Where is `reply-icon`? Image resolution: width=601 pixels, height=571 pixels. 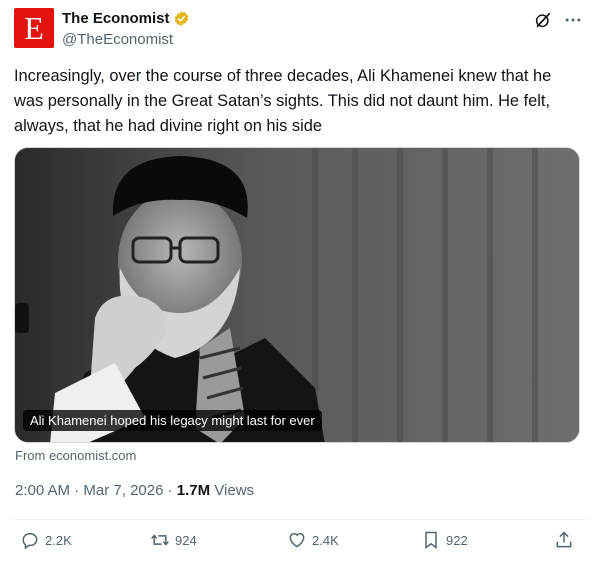 reply-icon is located at coordinates (30, 541).